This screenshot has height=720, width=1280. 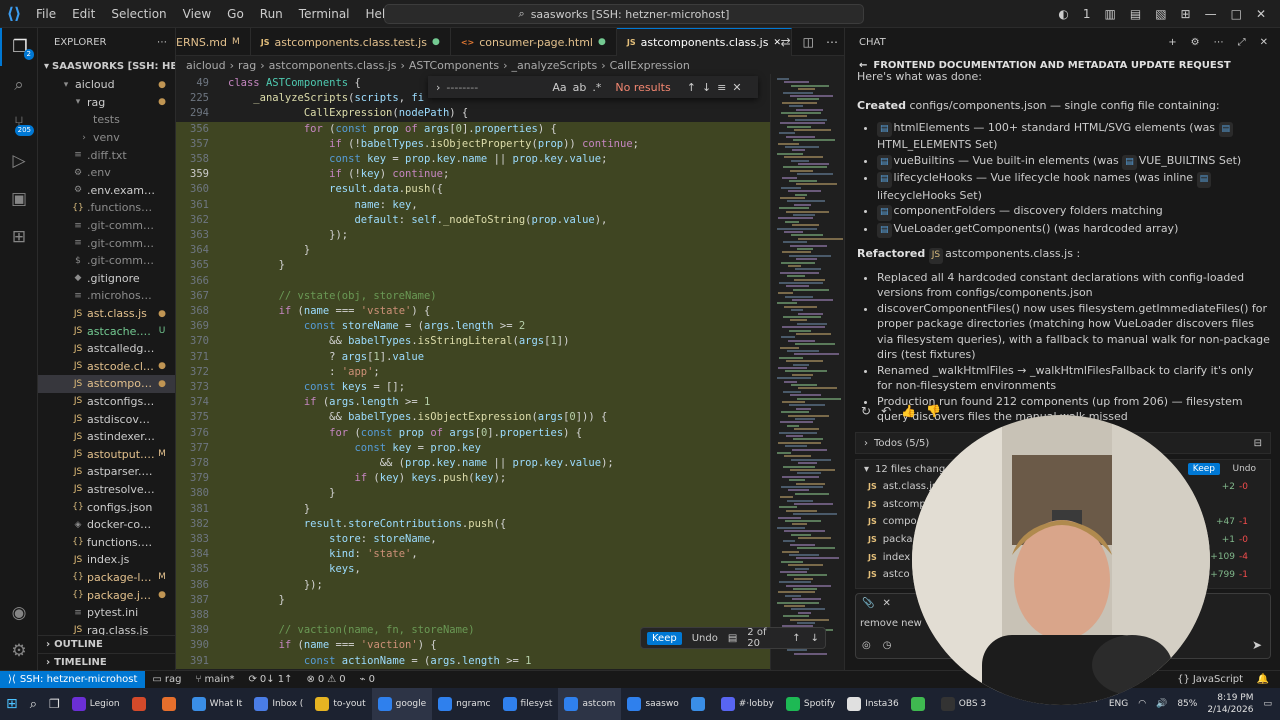 I want to click on branch-status: ⑂ main*, so click(x=214, y=679).